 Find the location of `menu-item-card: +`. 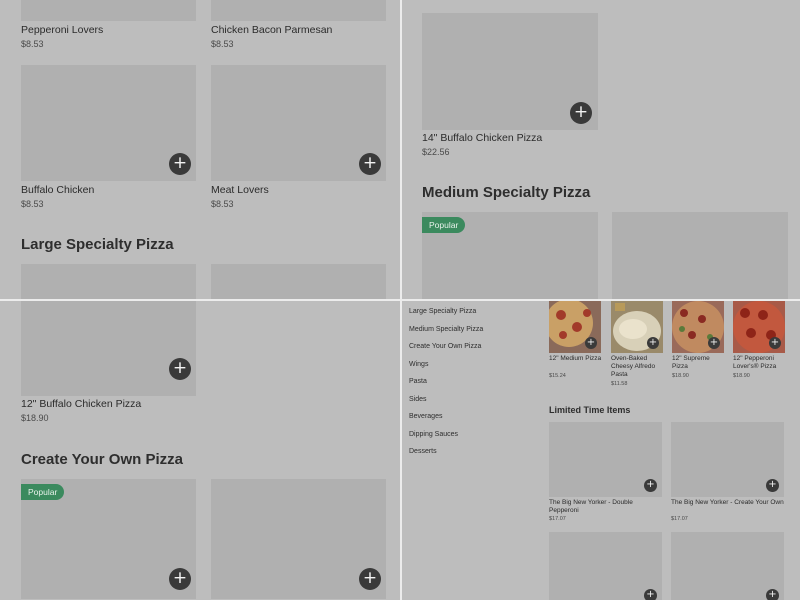

menu-item-card: + is located at coordinates (298, 539).